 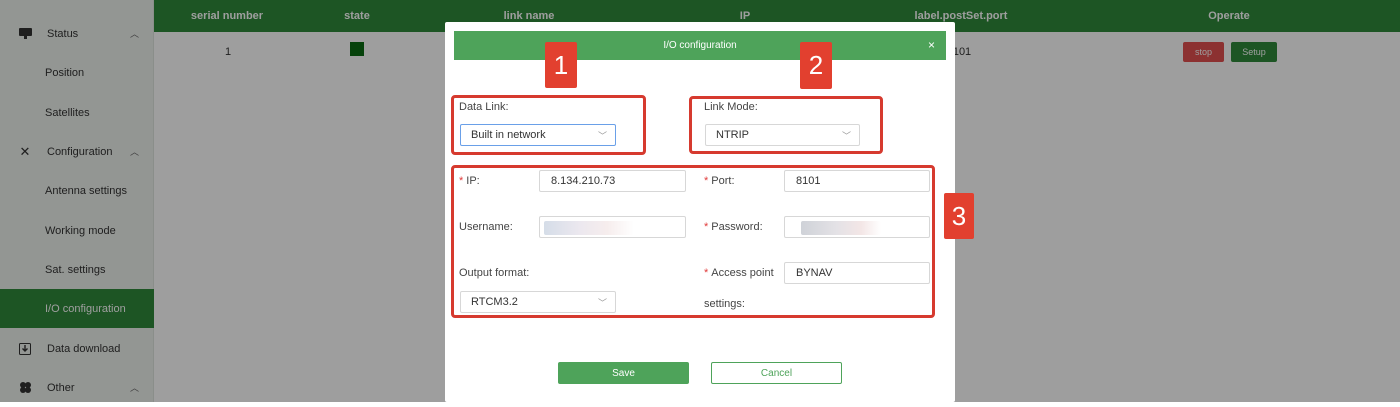 What do you see at coordinates (816, 65) in the screenshot?
I see `annotation-label: 2` at bounding box center [816, 65].